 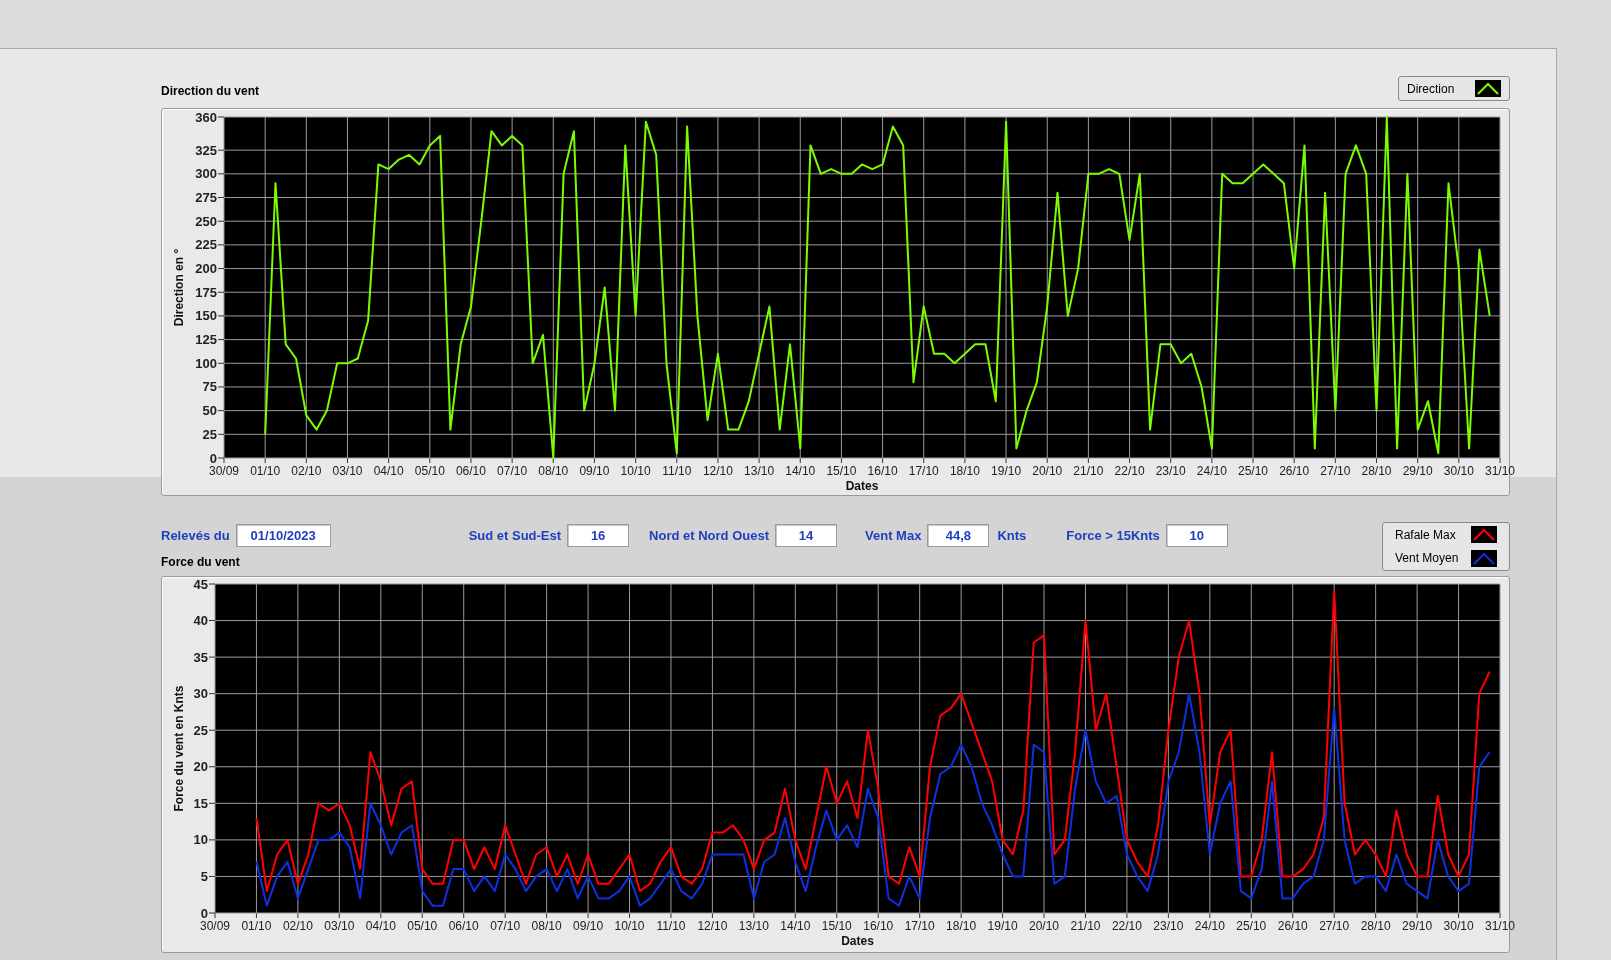 I want to click on tick-label: 50, so click(x=209, y=411).